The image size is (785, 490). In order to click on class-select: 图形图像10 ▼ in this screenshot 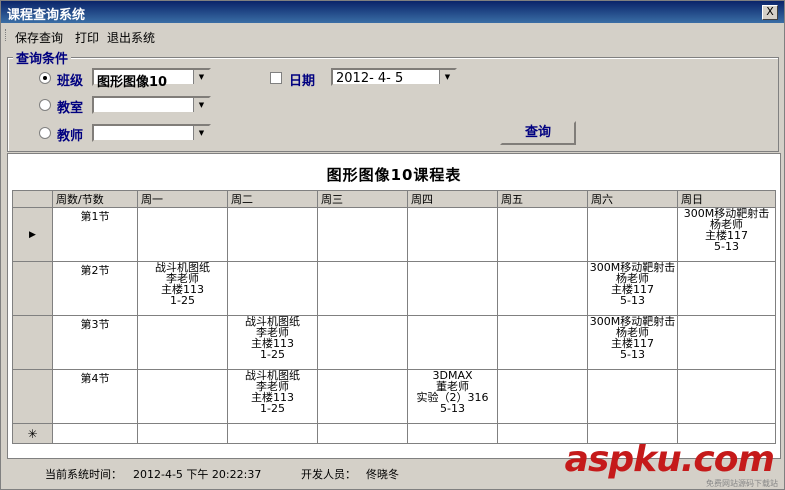, I will do `click(151, 79)`.